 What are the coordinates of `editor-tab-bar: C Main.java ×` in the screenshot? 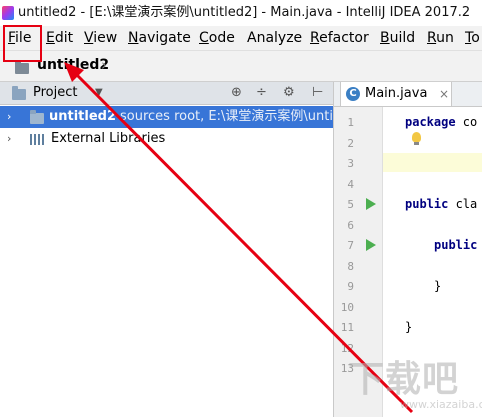 It's located at (408, 94).